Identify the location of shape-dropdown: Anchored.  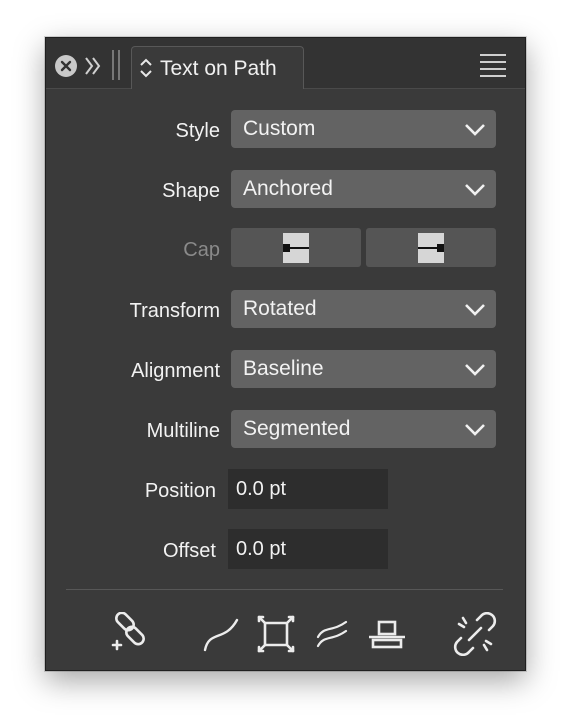
(363, 189).